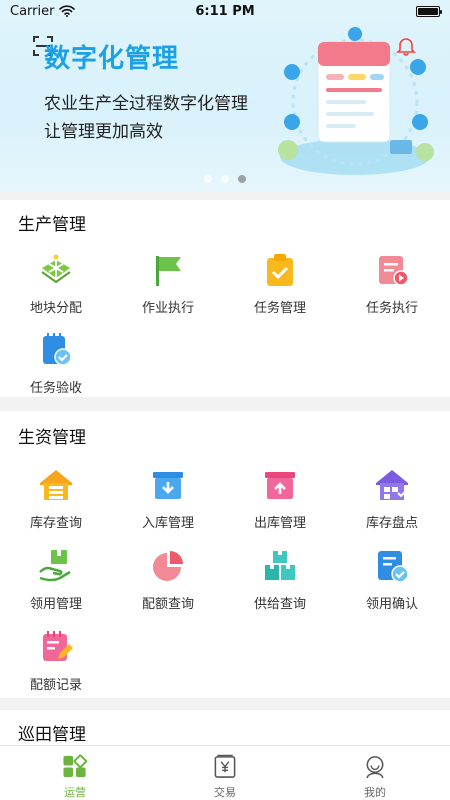 The image size is (450, 800). I want to click on grid-label: 供给查询, so click(279, 604).